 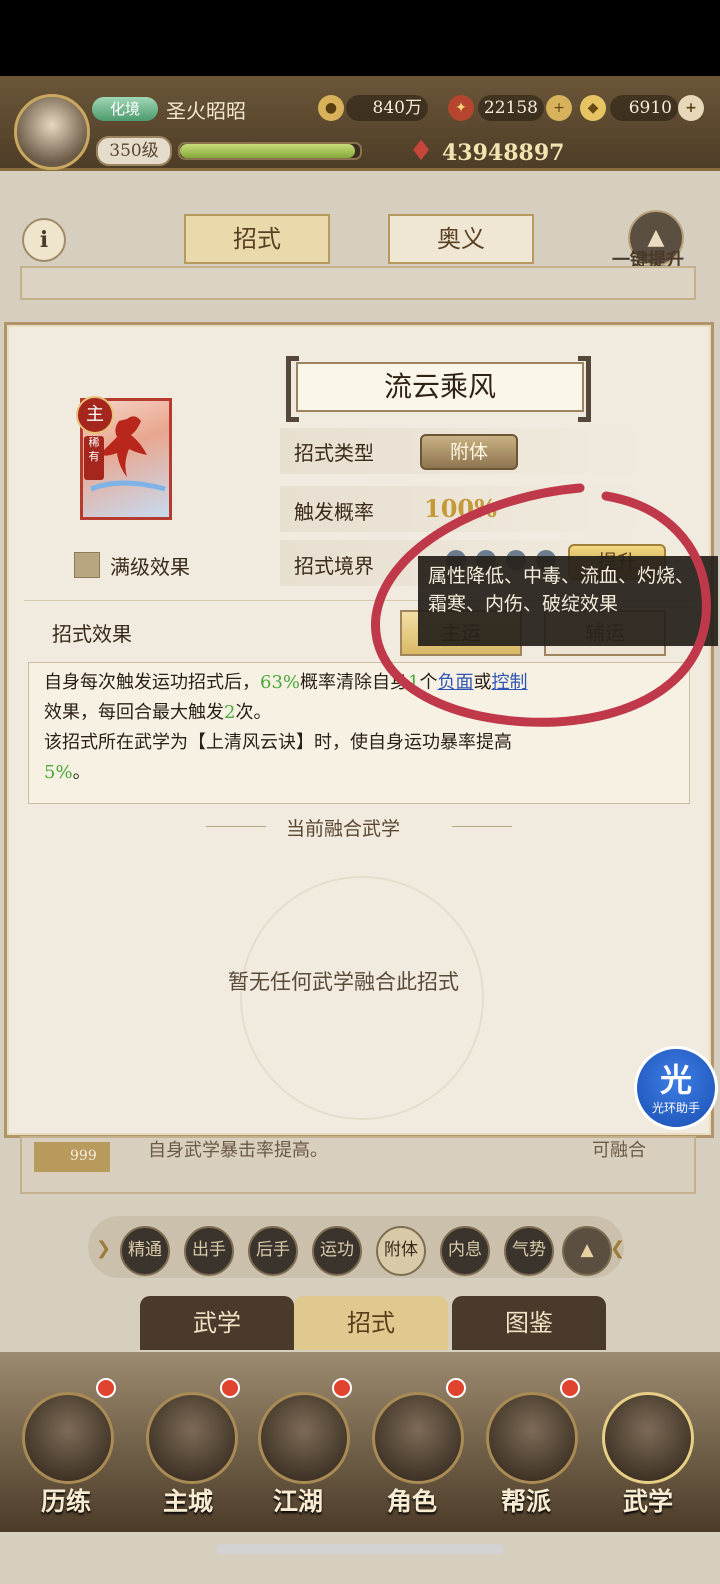 What do you see at coordinates (125, 109) in the screenshot?
I see `vip-badge: 化境` at bounding box center [125, 109].